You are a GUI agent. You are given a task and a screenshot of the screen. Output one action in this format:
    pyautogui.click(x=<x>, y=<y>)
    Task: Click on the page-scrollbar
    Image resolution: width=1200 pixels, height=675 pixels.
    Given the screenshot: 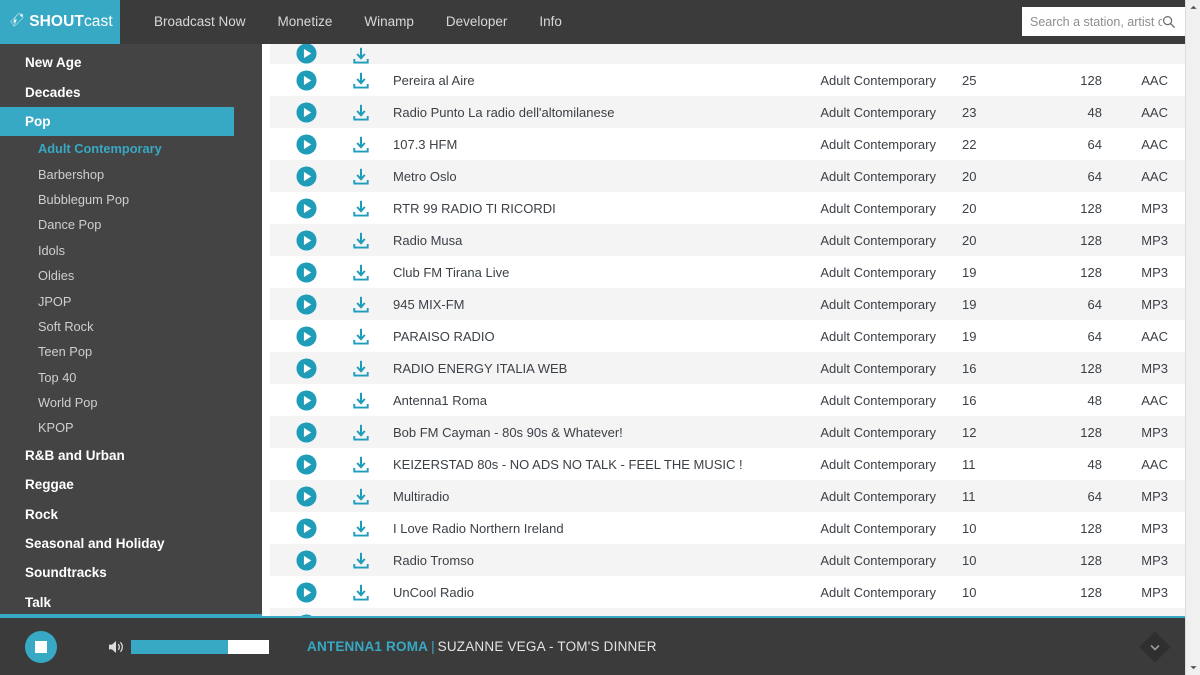 What is the action you would take?
    pyautogui.click(x=1192, y=337)
    